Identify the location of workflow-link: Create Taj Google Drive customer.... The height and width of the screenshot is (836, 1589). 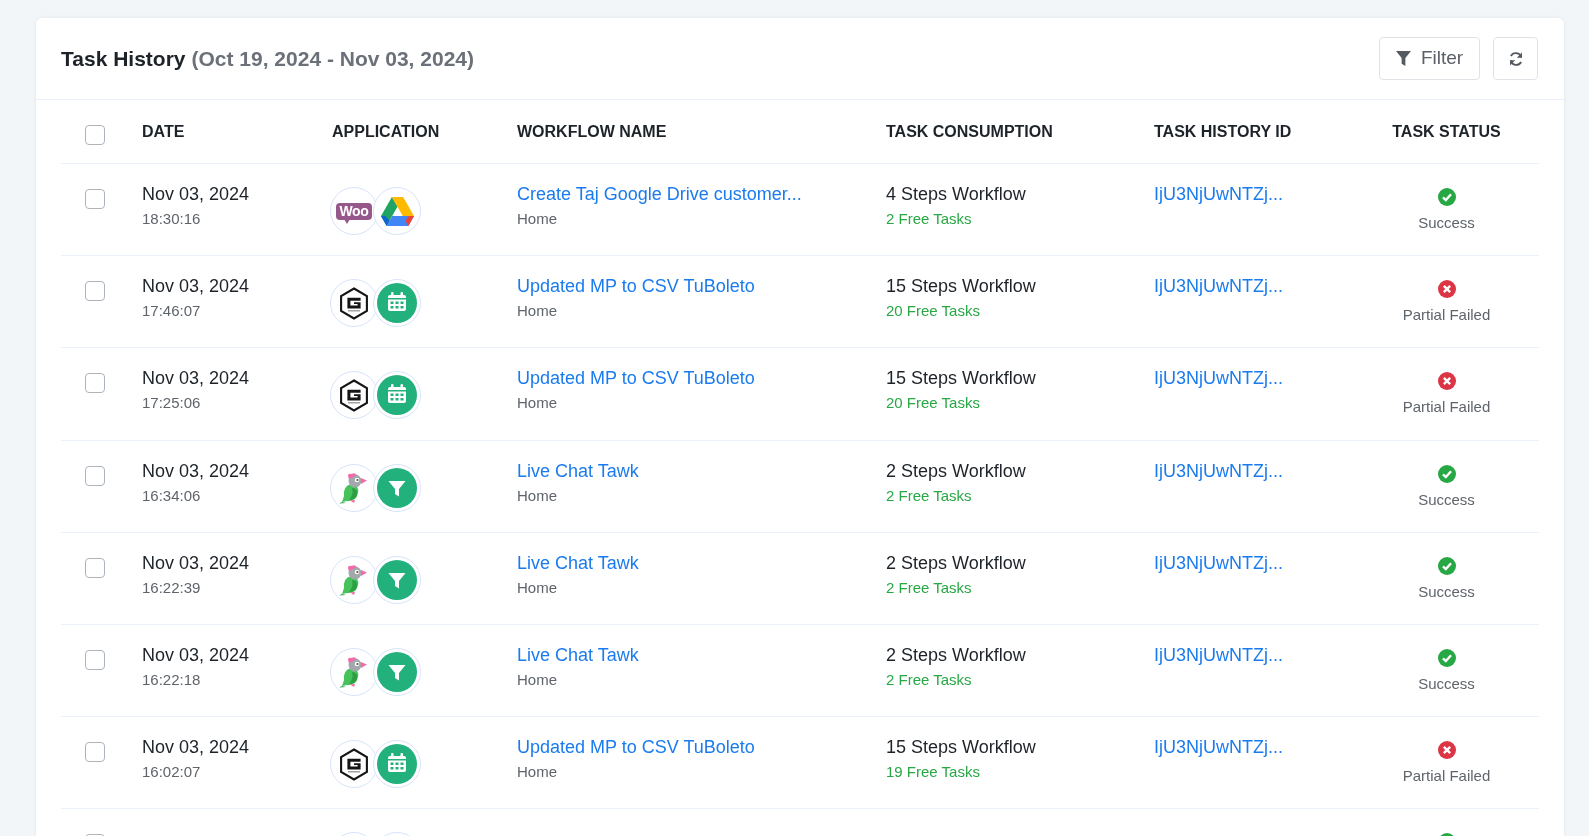
(659, 194).